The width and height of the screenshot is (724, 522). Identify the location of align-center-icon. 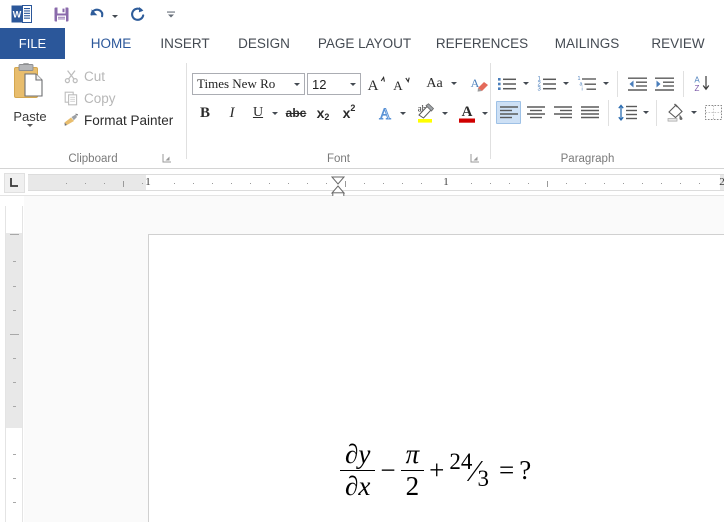
(535, 112).